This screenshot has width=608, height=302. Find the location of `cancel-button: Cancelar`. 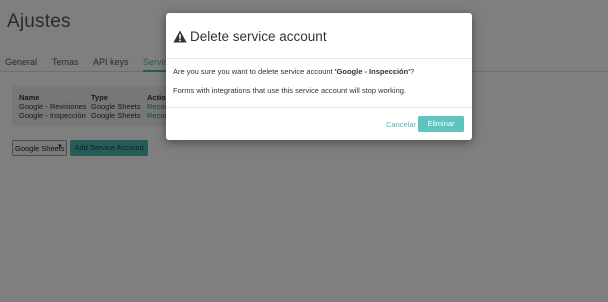

cancel-button: Cancelar is located at coordinates (401, 124).